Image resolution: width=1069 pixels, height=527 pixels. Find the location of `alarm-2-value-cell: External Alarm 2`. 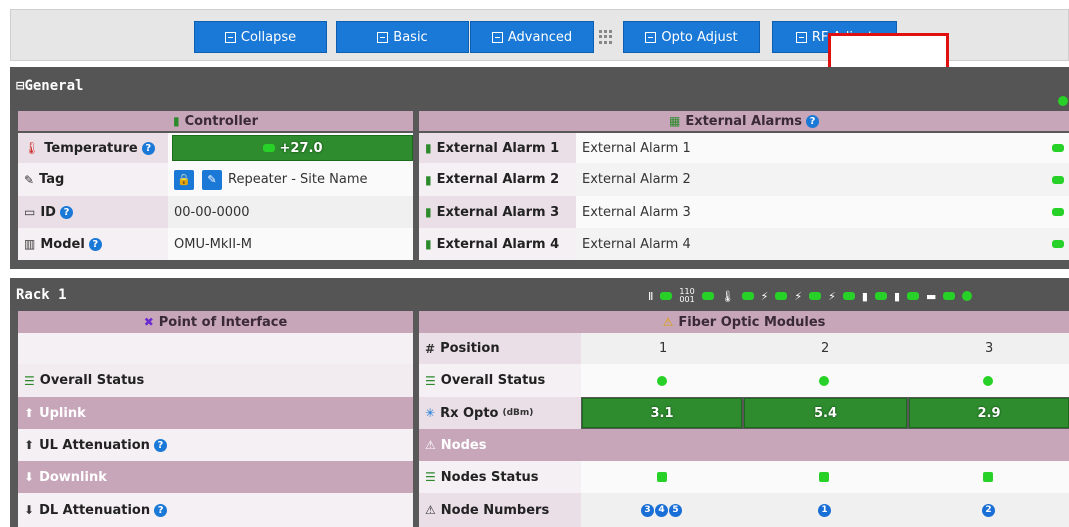

alarm-2-value-cell: External Alarm 2 is located at coordinates (822, 179).